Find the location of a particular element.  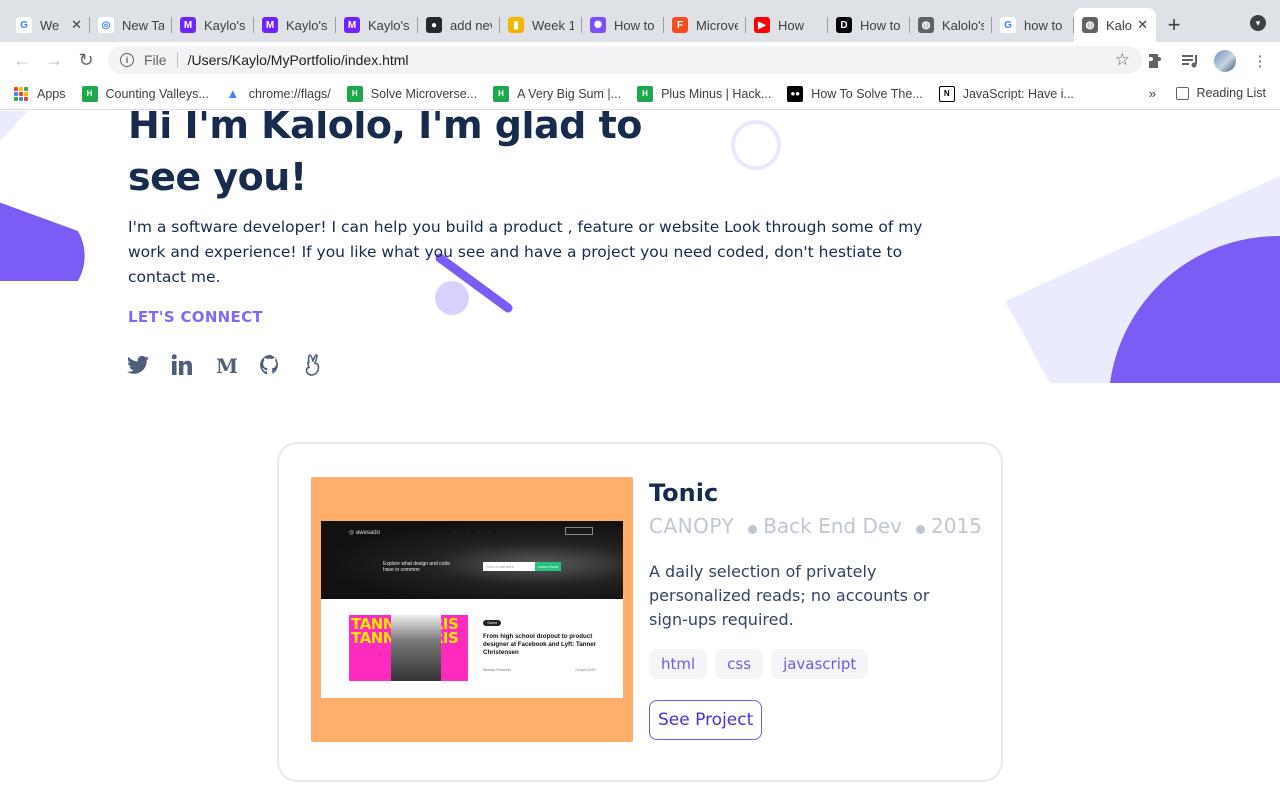

new-tab-button: + is located at coordinates (1174, 25).